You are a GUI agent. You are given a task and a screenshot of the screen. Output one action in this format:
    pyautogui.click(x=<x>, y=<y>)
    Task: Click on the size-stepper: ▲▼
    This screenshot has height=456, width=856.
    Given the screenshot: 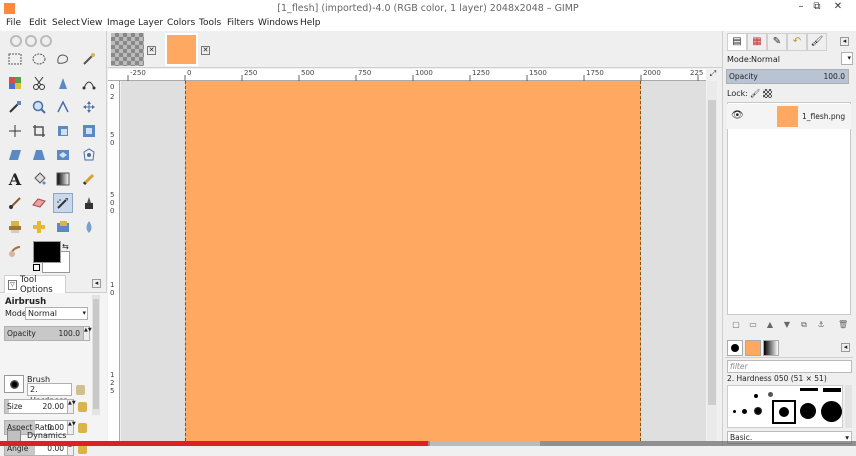 What is the action you would take?
    pyautogui.click(x=71, y=406)
    